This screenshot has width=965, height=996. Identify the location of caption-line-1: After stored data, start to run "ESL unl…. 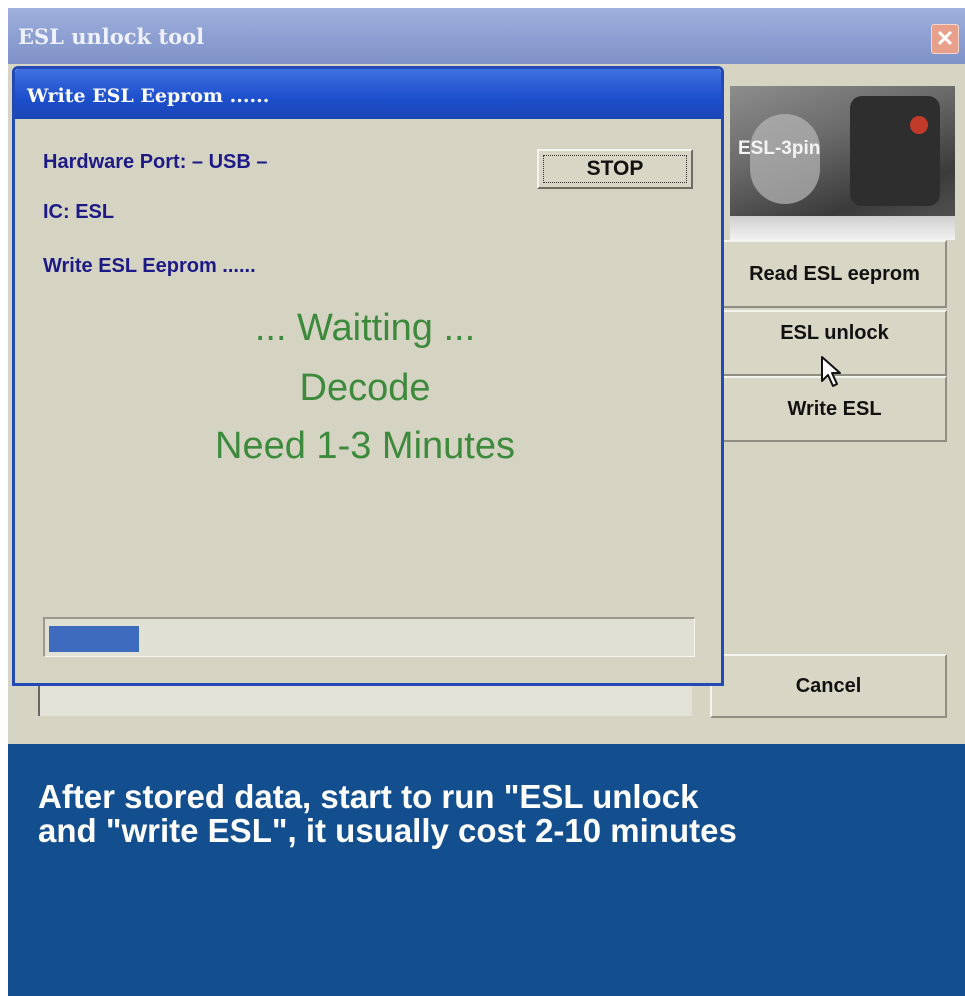
(368, 796).